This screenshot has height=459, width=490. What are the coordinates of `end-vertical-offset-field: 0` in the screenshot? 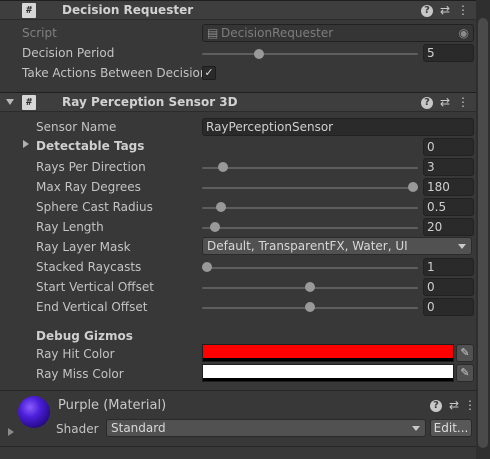 It's located at (448, 307).